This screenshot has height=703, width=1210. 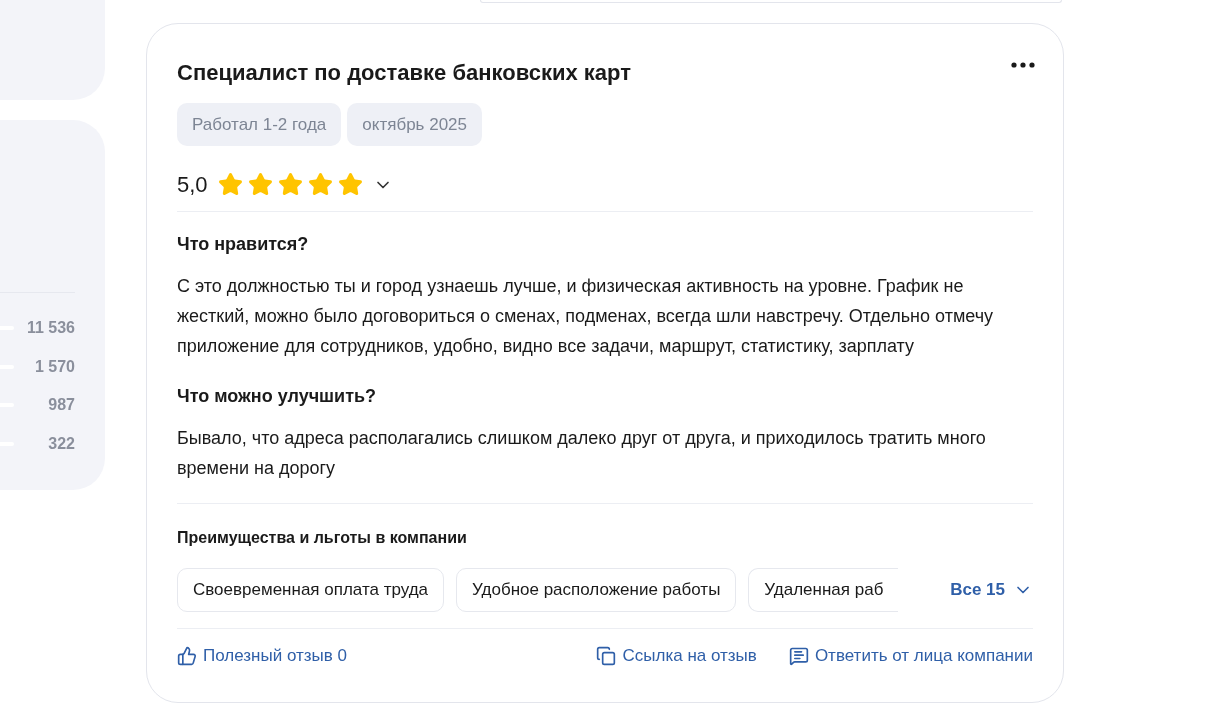 I want to click on message-icon, so click(x=798, y=655).